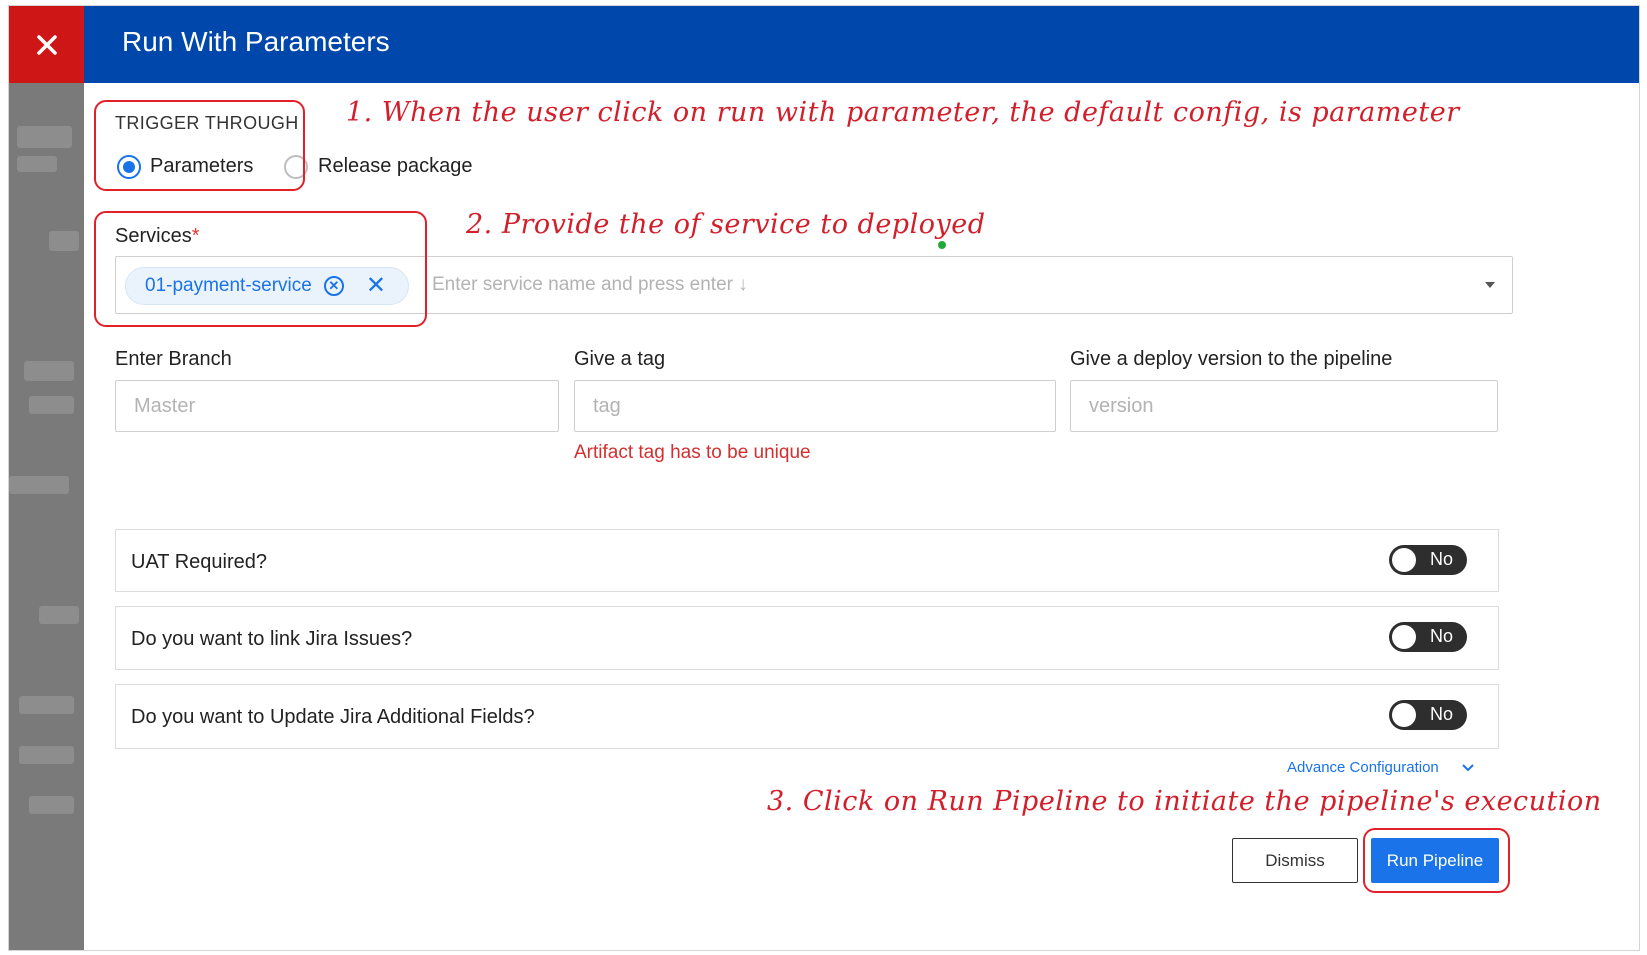 This screenshot has width=1647, height=955. I want to click on background-overlay, so click(46, 478).